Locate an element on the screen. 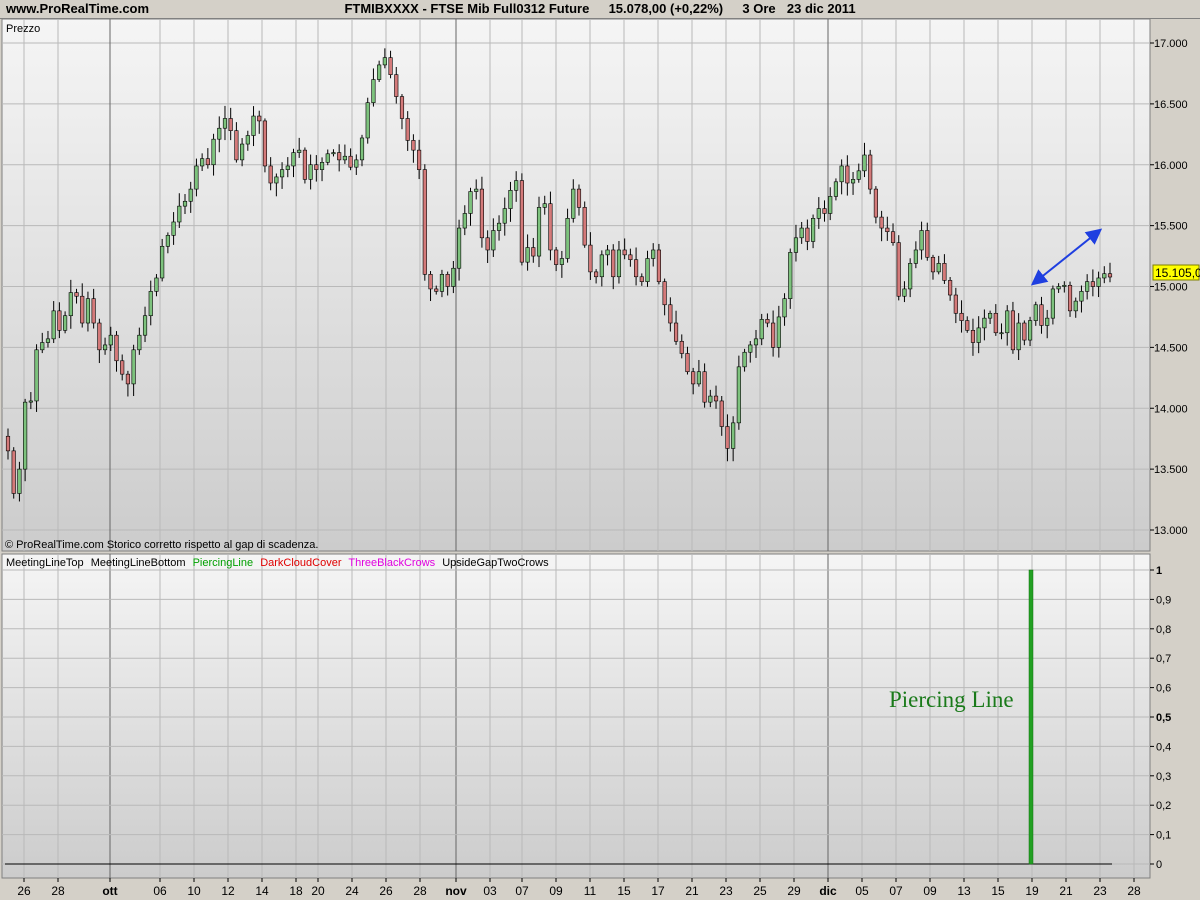 The height and width of the screenshot is (900, 1200). indicator-tick-label: 0,4 is located at coordinates (1163, 747).